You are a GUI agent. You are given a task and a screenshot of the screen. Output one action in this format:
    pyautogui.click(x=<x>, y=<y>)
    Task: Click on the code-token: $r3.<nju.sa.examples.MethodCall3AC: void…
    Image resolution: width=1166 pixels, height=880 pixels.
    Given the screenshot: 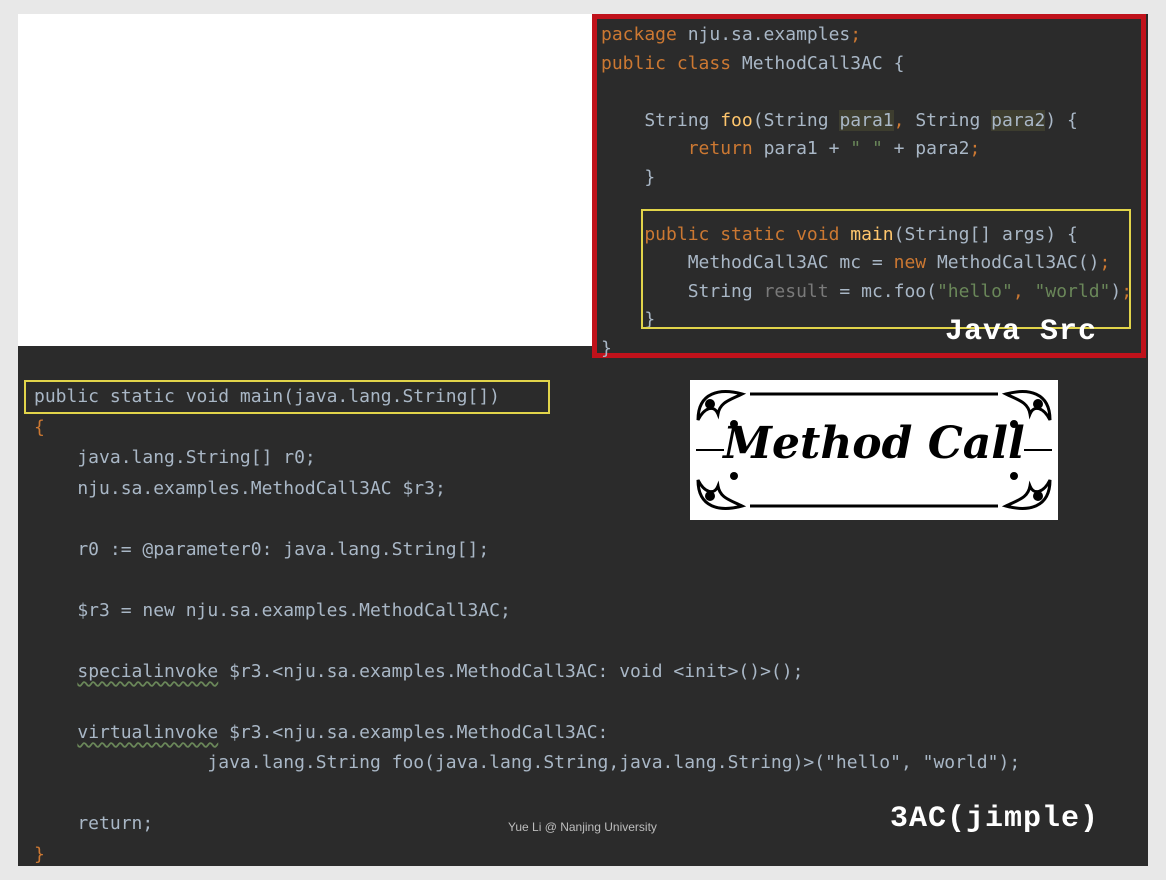 What is the action you would take?
    pyautogui.click(x=511, y=671)
    